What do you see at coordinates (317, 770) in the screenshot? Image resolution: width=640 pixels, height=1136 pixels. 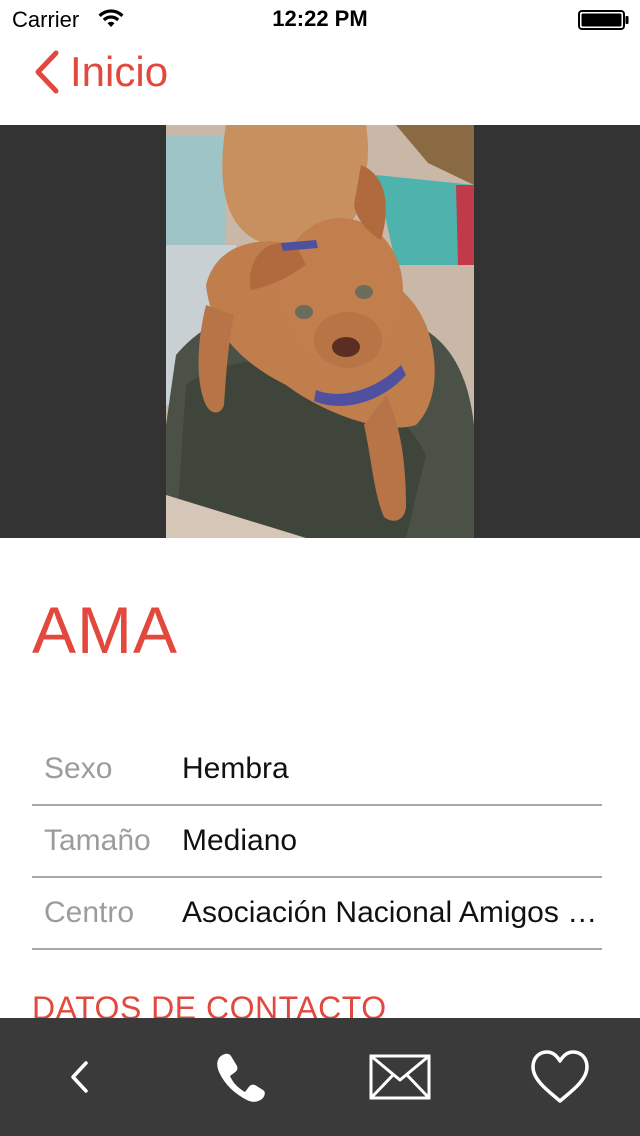 I see `detail-row-sexo: Sexo Hembra` at bounding box center [317, 770].